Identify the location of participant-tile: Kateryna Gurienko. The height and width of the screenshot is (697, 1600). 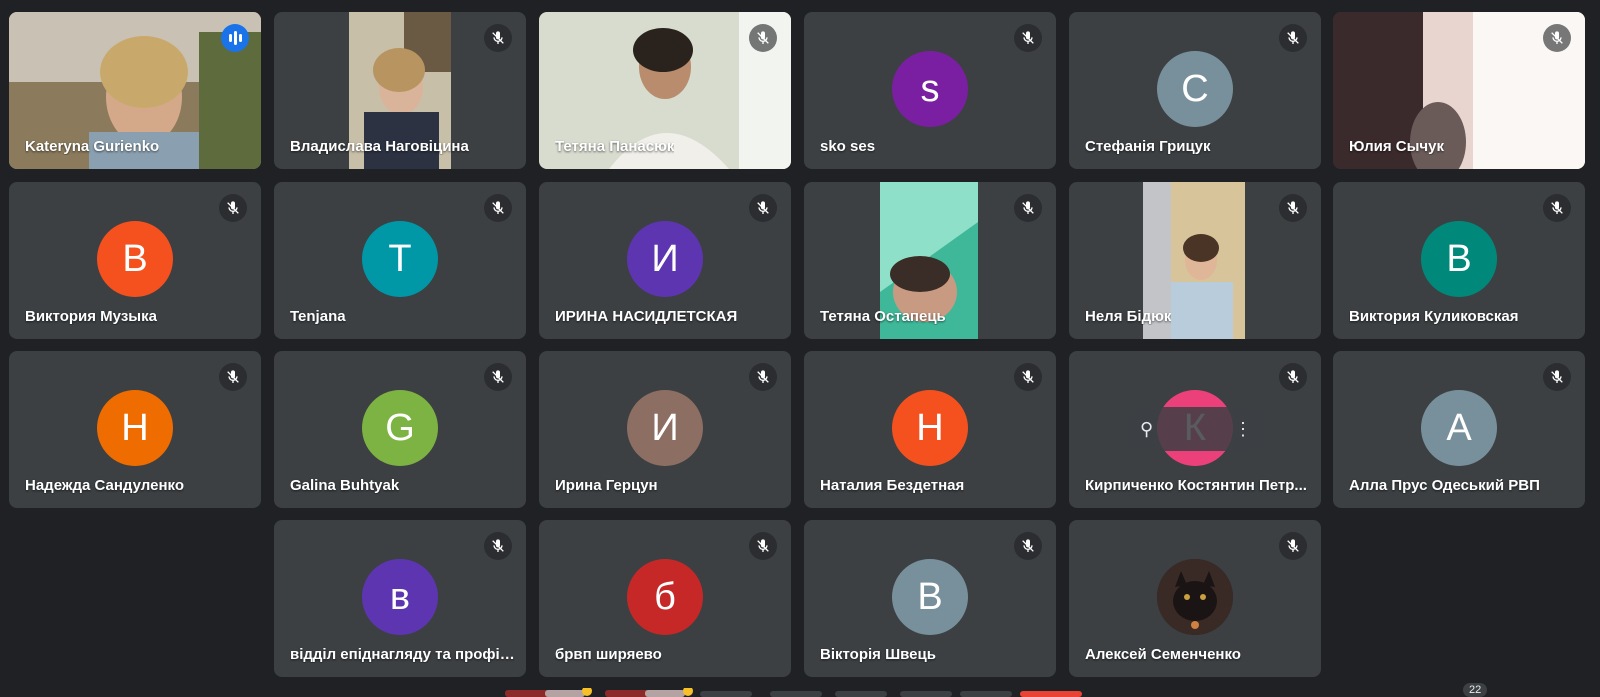
(135, 90).